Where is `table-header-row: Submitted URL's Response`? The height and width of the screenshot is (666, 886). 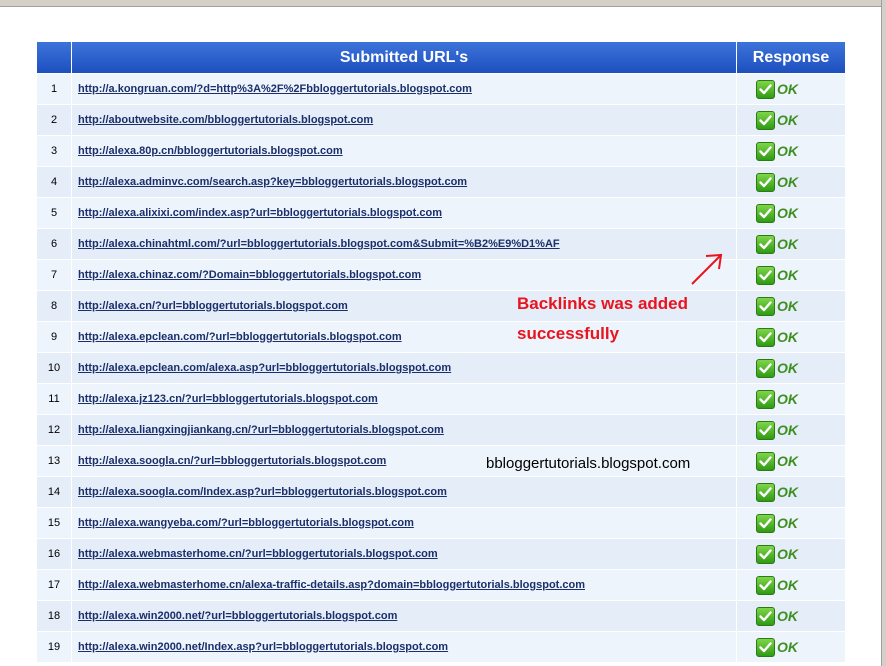 table-header-row: Submitted URL's Response is located at coordinates (441, 57).